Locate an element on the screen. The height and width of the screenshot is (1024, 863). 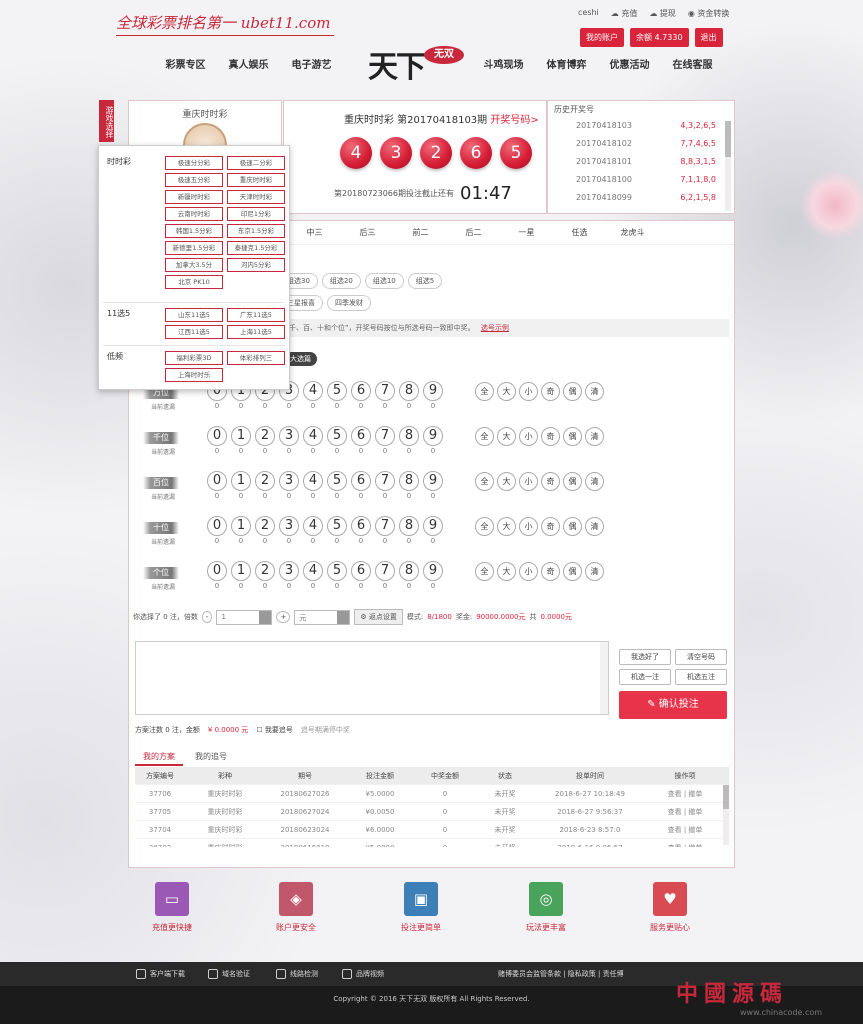
dropdown-item: 泰捷克1.5分彩 is located at coordinates (256, 248).